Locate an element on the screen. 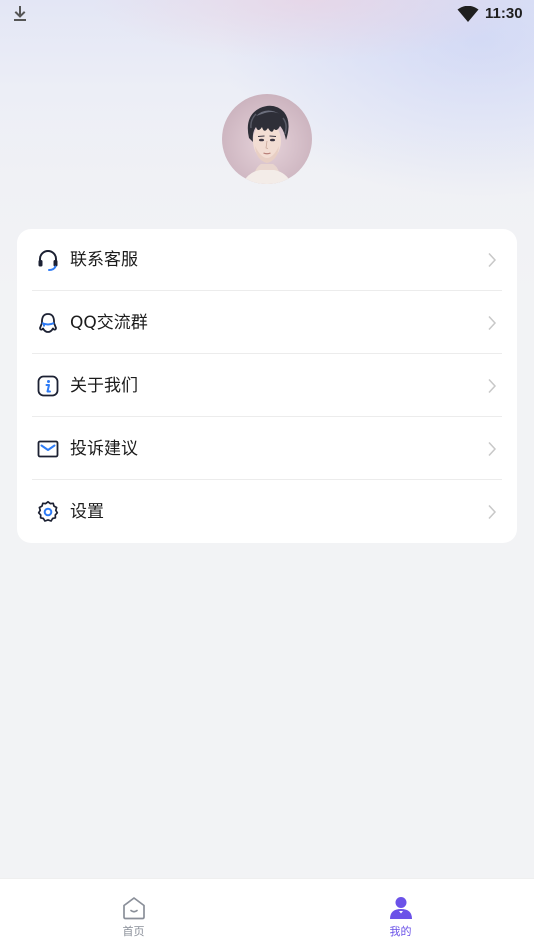 The height and width of the screenshot is (950, 534). bottom-tab-bar: 首页 我的 is located at coordinates (267, 914).